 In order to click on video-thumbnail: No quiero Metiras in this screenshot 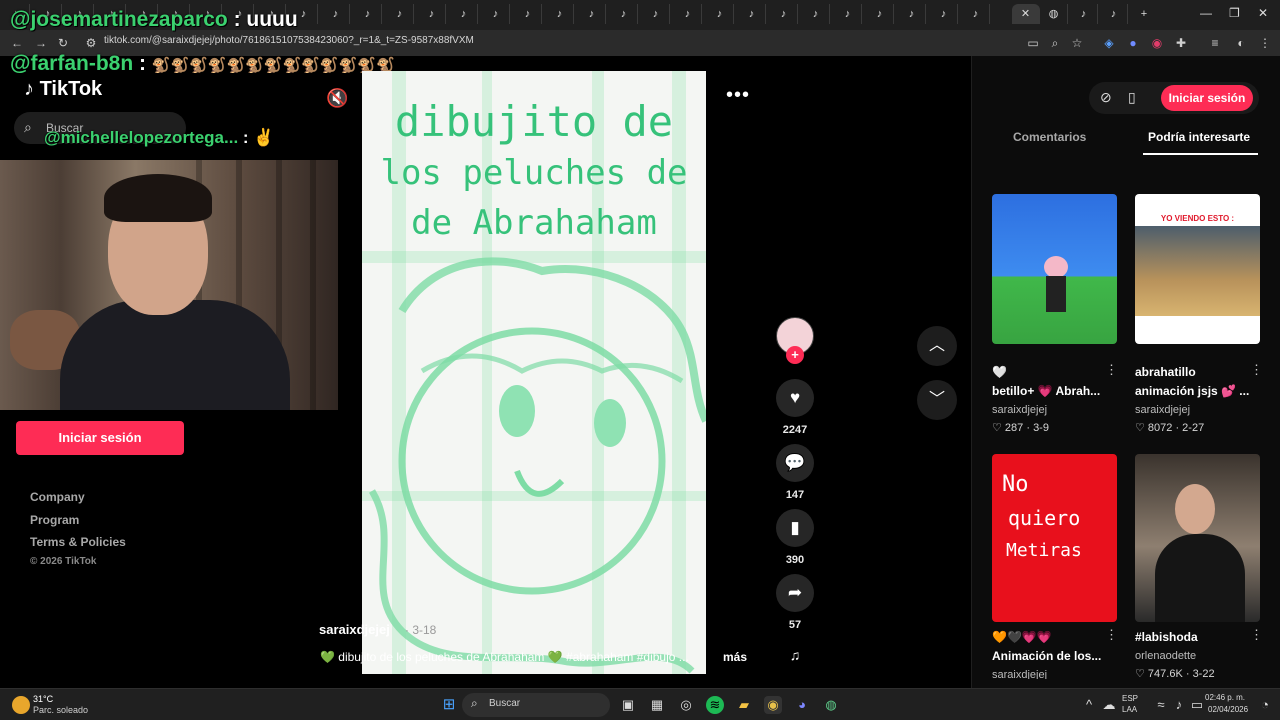, I will do `click(1054, 538)`.